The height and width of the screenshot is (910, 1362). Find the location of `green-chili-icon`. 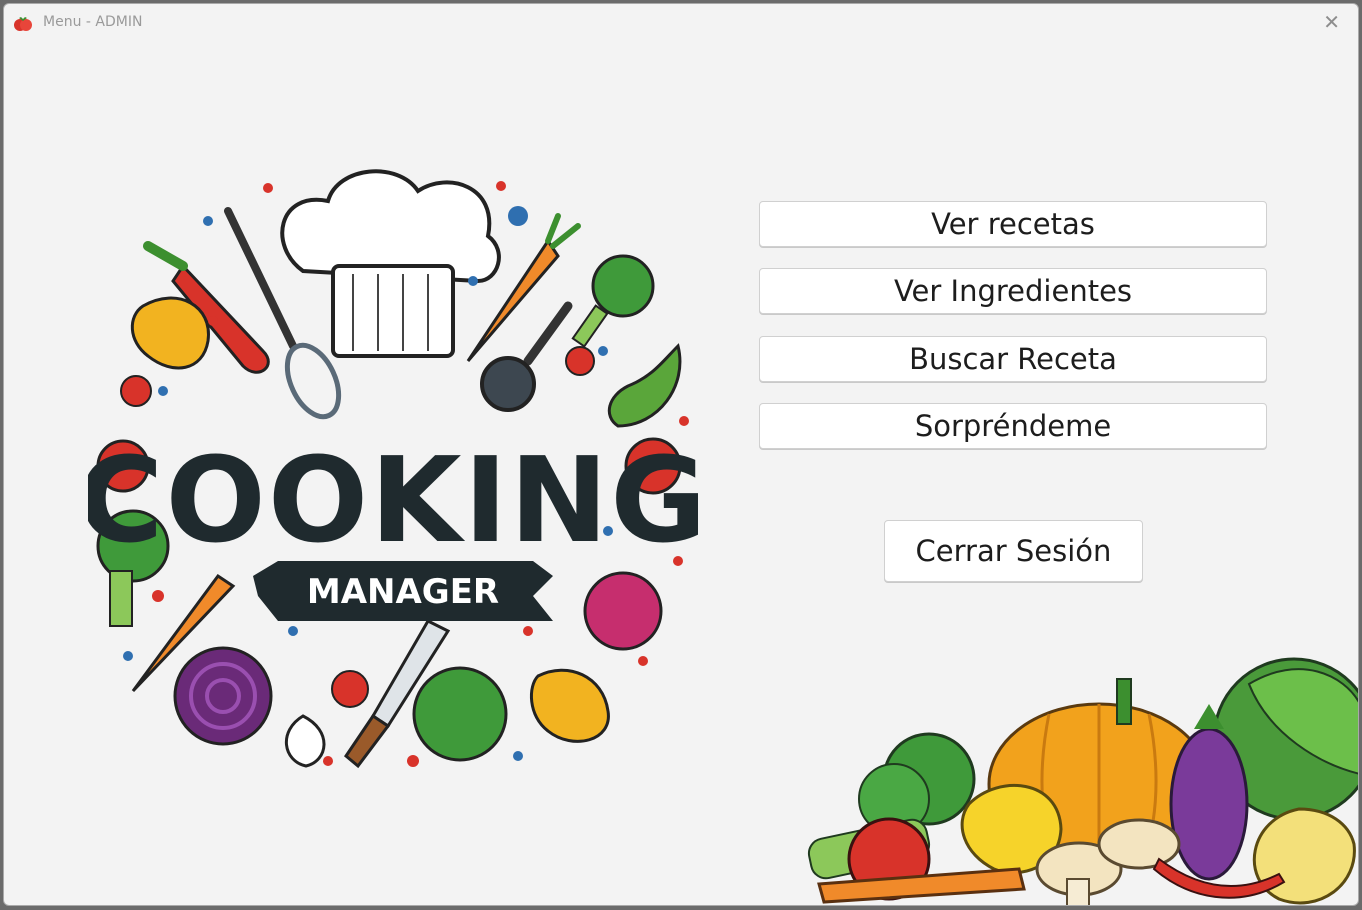

green-chili-icon is located at coordinates (644, 385).